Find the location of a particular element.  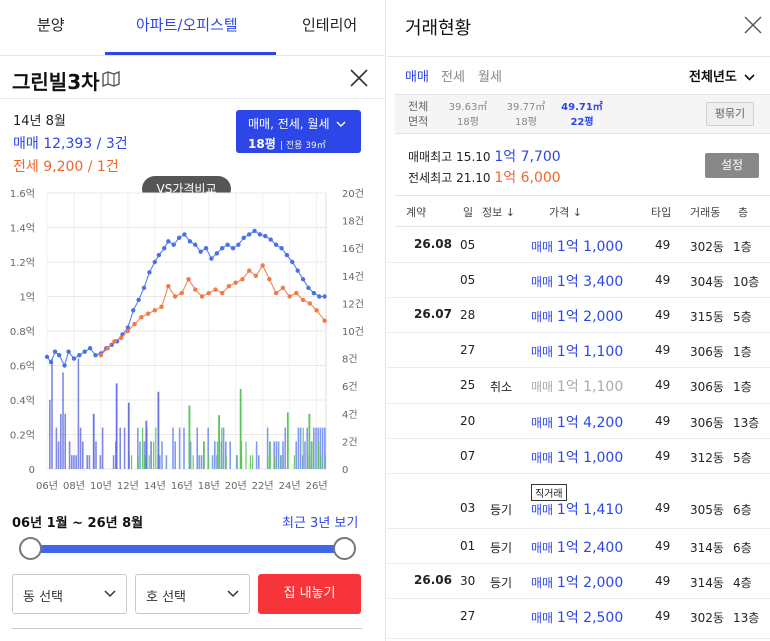

area-option: 39.63㎡ 18평 is located at coordinates (468, 115).